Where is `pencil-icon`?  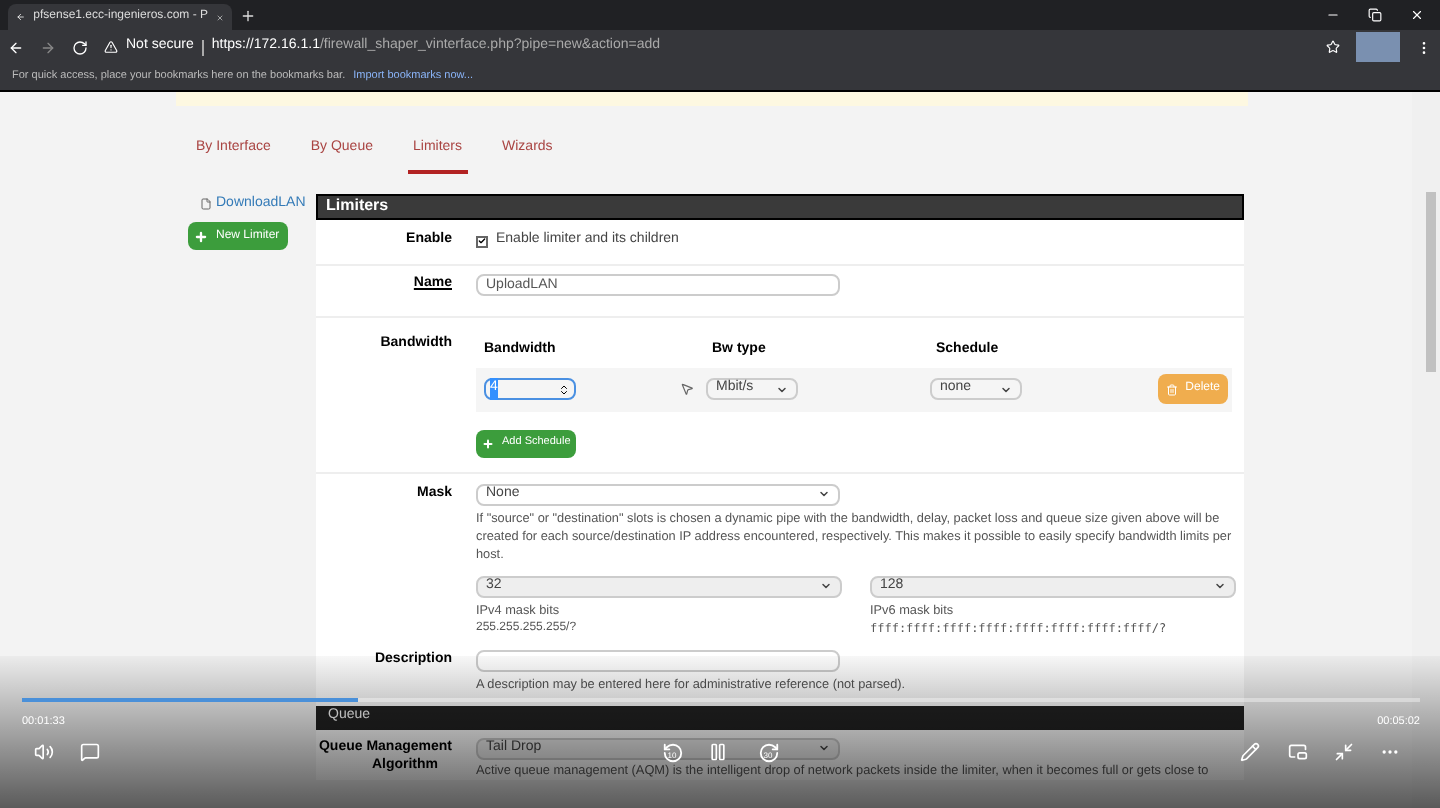
pencil-icon is located at coordinates (1250, 752).